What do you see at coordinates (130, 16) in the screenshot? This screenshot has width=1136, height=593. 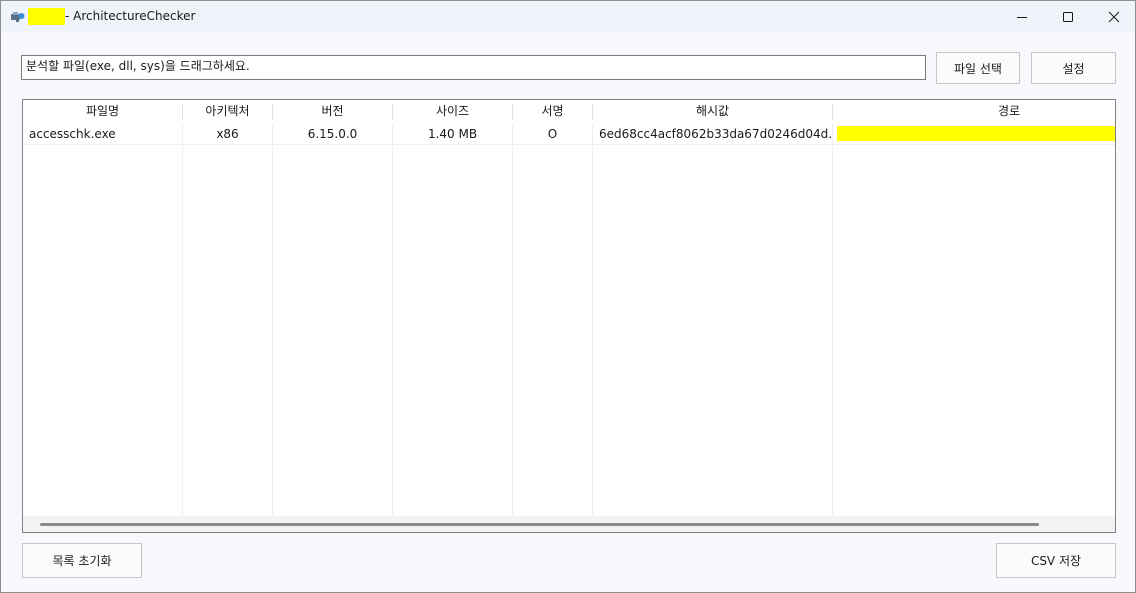 I see `window-title: - ArchitectureChecker` at bounding box center [130, 16].